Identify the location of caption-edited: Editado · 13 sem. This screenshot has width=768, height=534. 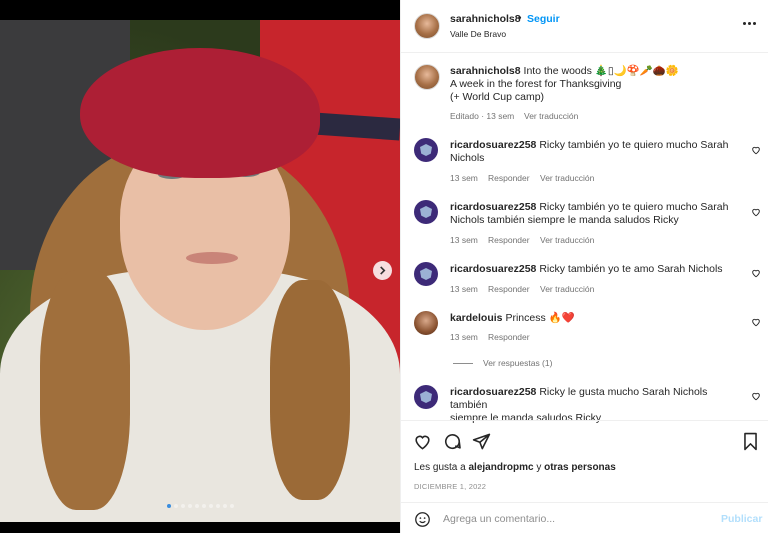
(482, 116).